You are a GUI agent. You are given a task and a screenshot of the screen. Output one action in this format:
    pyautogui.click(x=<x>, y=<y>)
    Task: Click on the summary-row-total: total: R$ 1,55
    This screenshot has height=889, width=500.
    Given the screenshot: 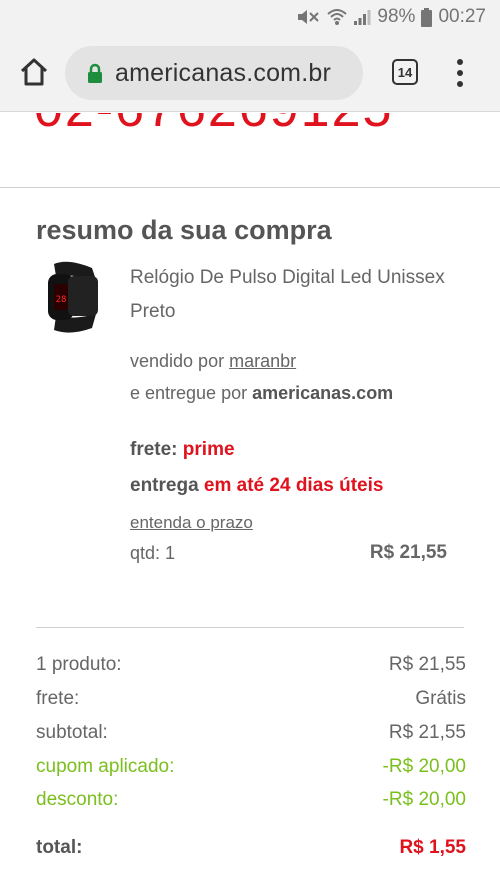 What is the action you would take?
    pyautogui.click(x=251, y=848)
    